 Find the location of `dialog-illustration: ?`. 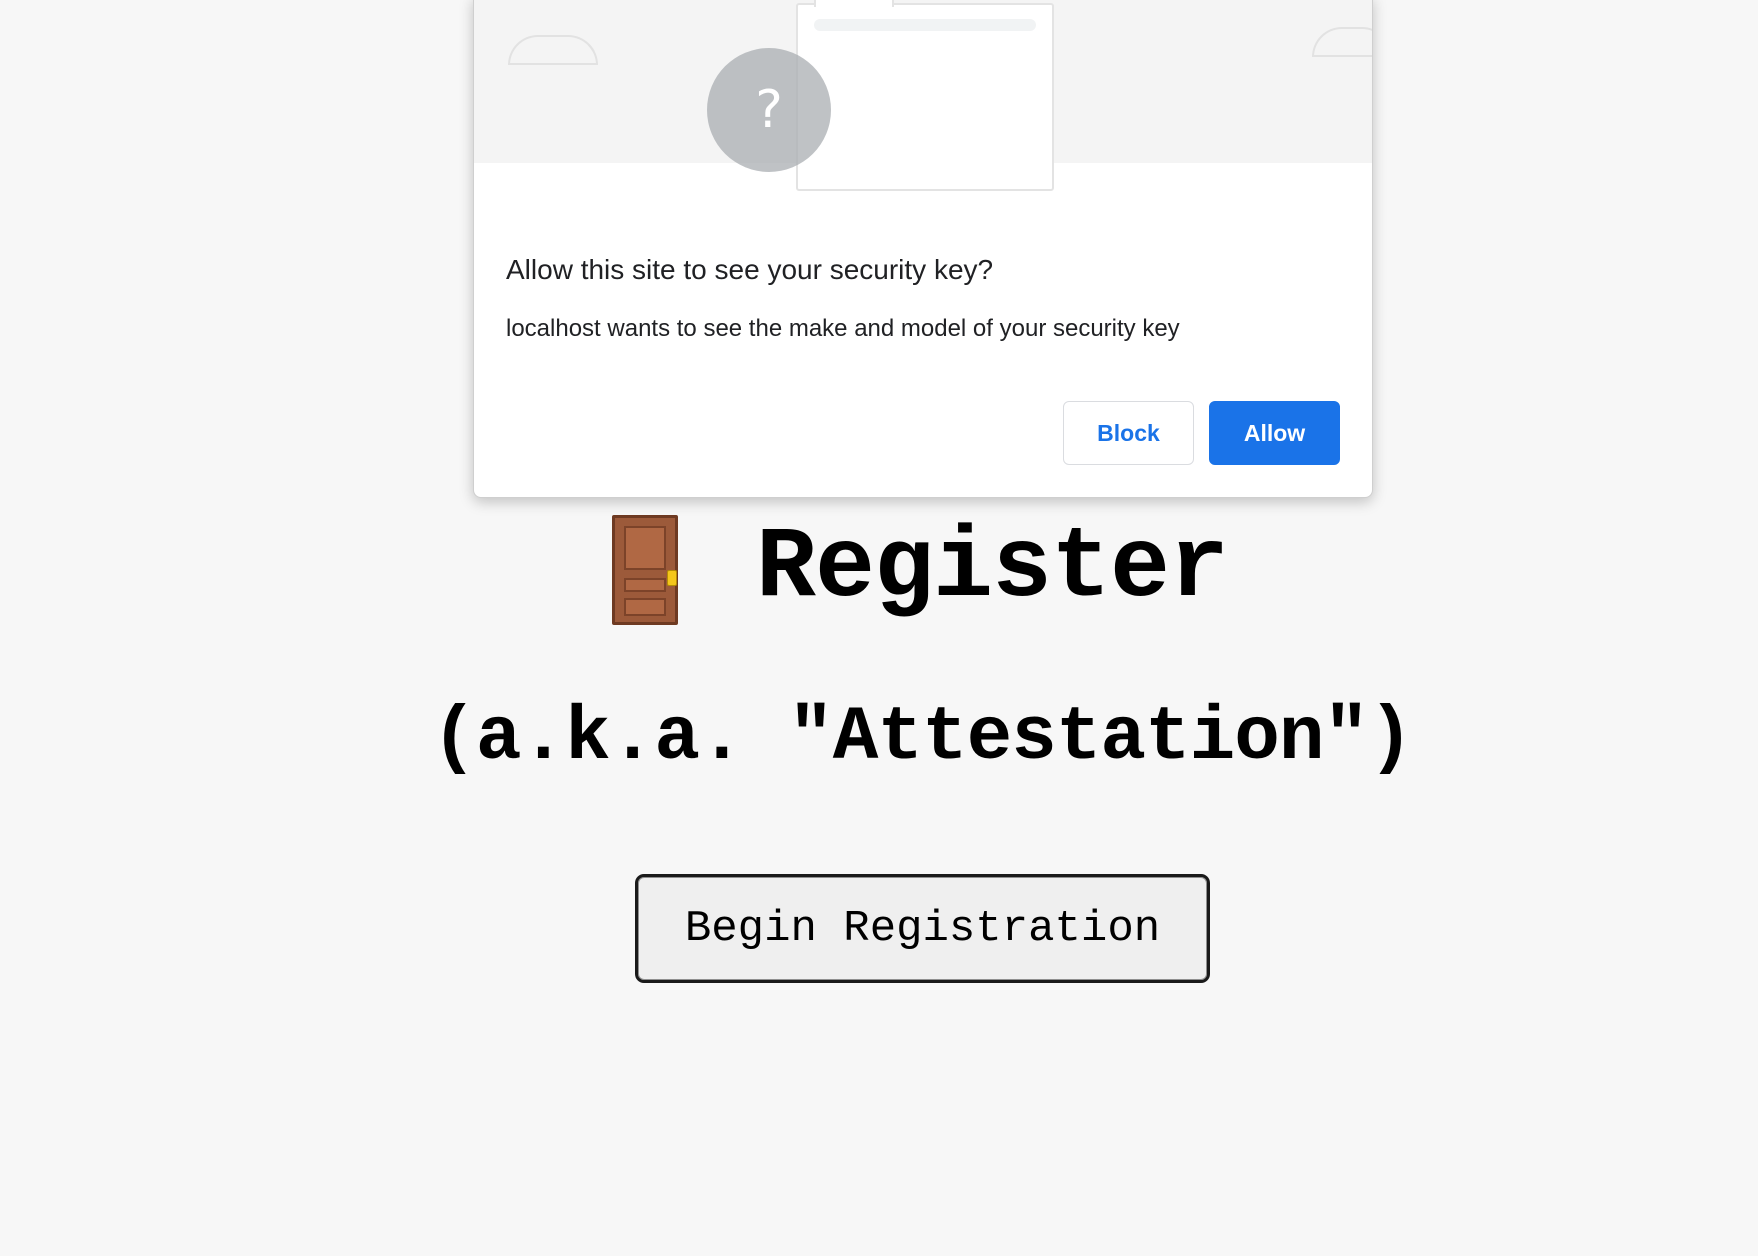

dialog-illustration: ? is located at coordinates (923, 95).